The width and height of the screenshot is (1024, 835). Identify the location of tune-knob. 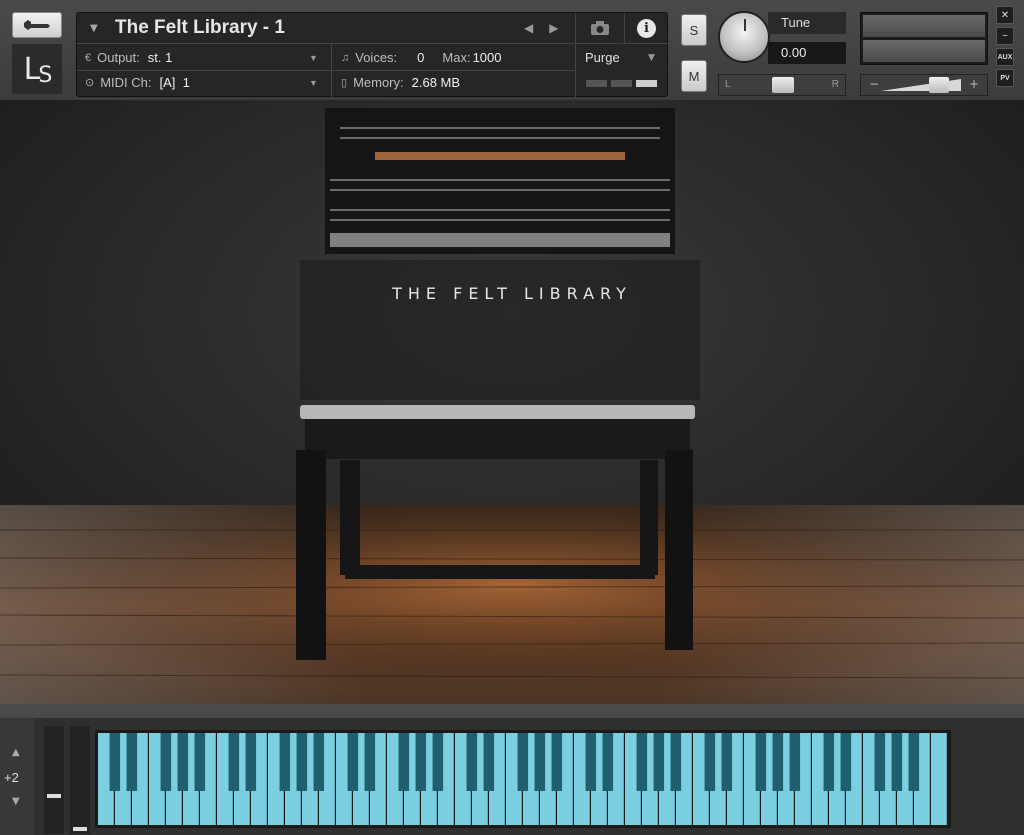
(744, 37).